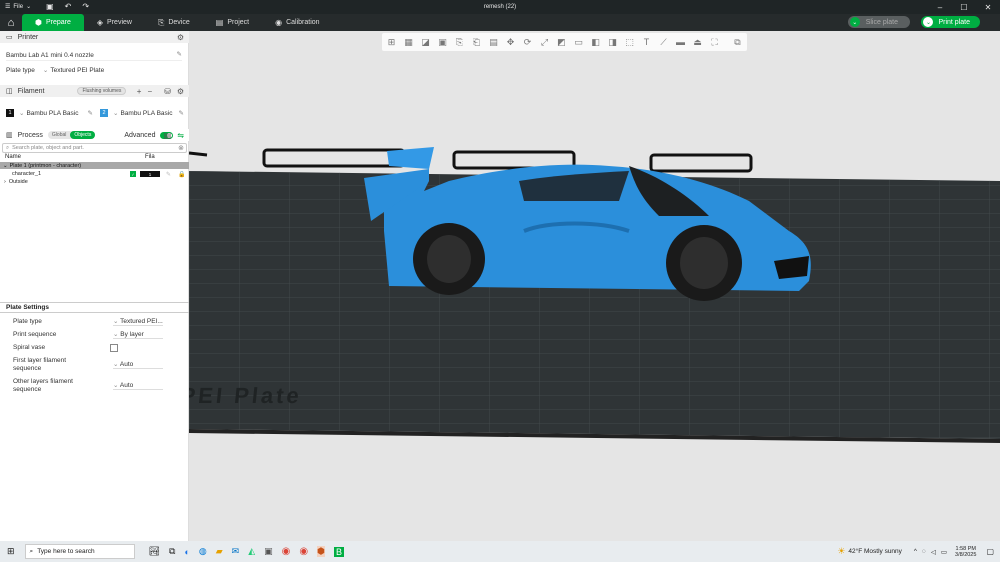  What do you see at coordinates (186, 552) in the screenshot?
I see `copilot-icon: ◐` at bounding box center [186, 552].